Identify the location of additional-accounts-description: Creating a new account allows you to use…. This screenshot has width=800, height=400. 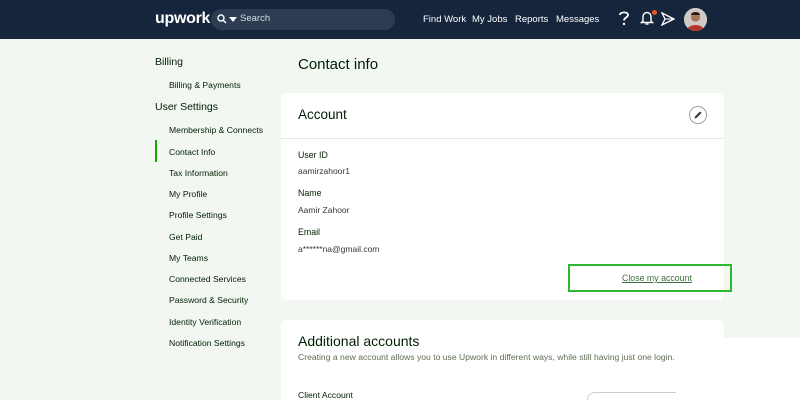
(486, 357).